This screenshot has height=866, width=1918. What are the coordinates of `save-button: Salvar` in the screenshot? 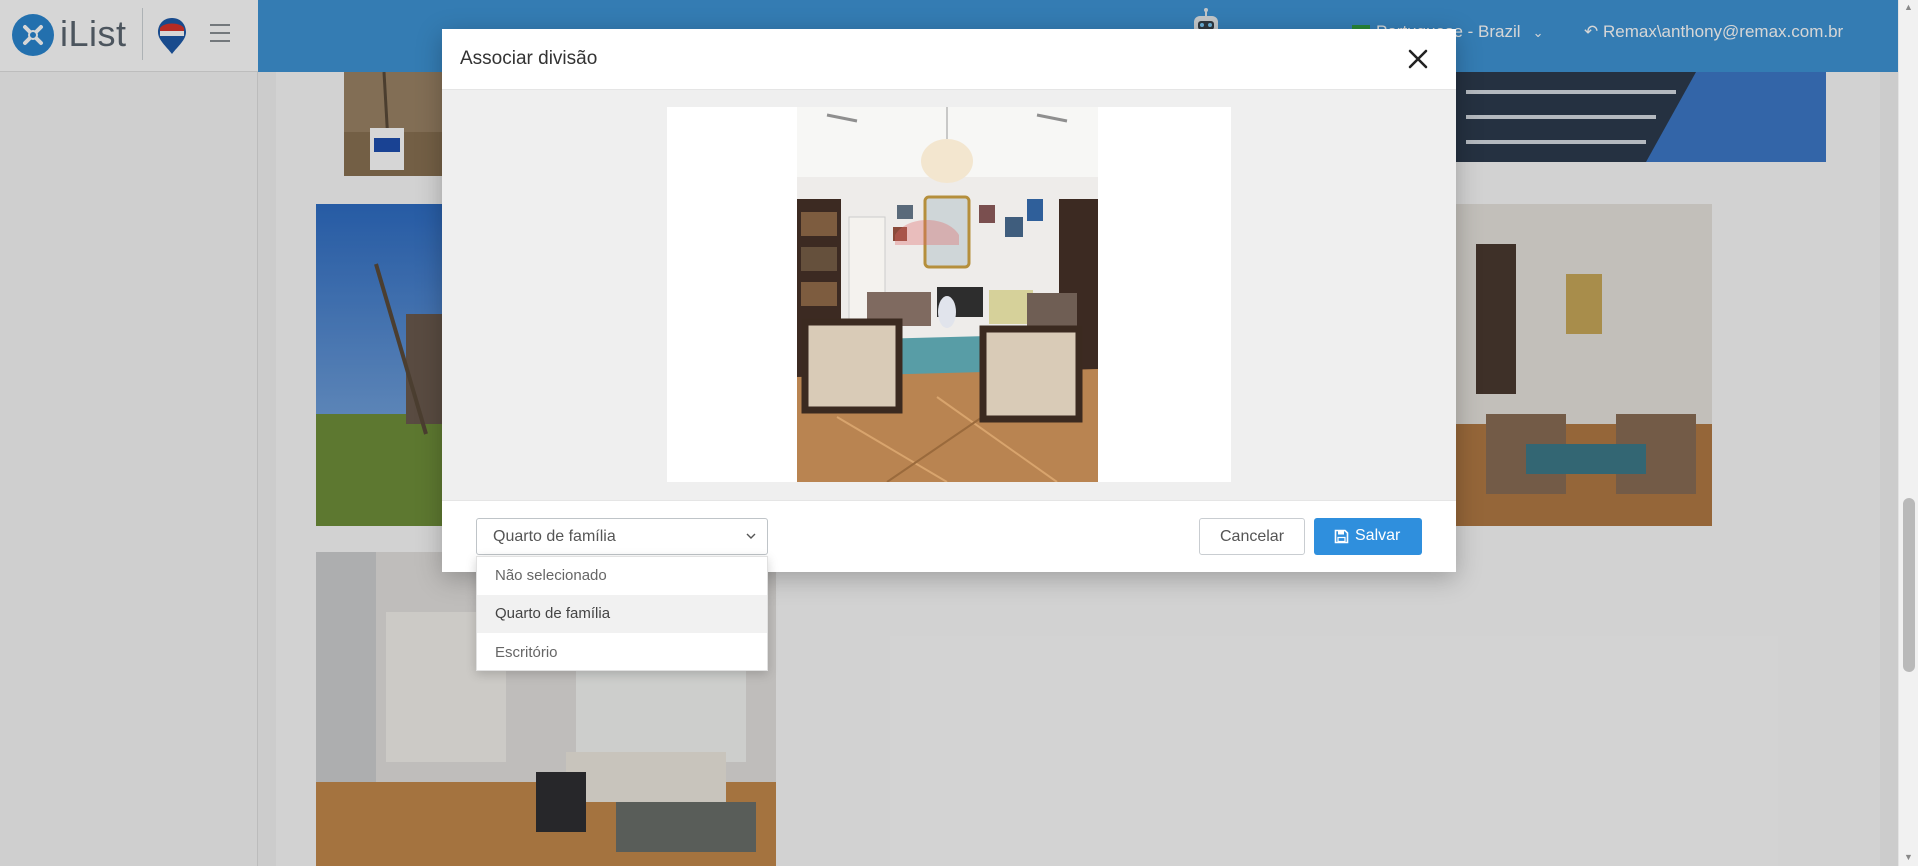 It's located at (1368, 536).